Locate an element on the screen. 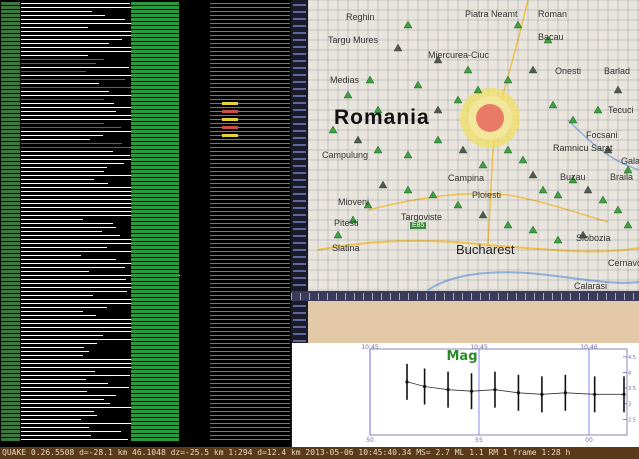 Image resolution: width=639 pixels, height=459 pixels. station-row is located at coordinates (145, 440).